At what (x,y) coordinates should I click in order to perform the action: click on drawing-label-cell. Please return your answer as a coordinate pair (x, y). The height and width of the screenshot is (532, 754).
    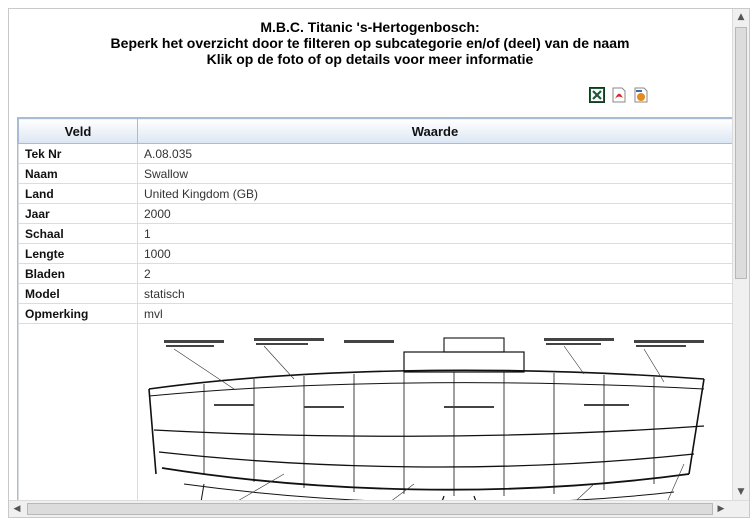
    Looking at the image, I should click on (78, 420).